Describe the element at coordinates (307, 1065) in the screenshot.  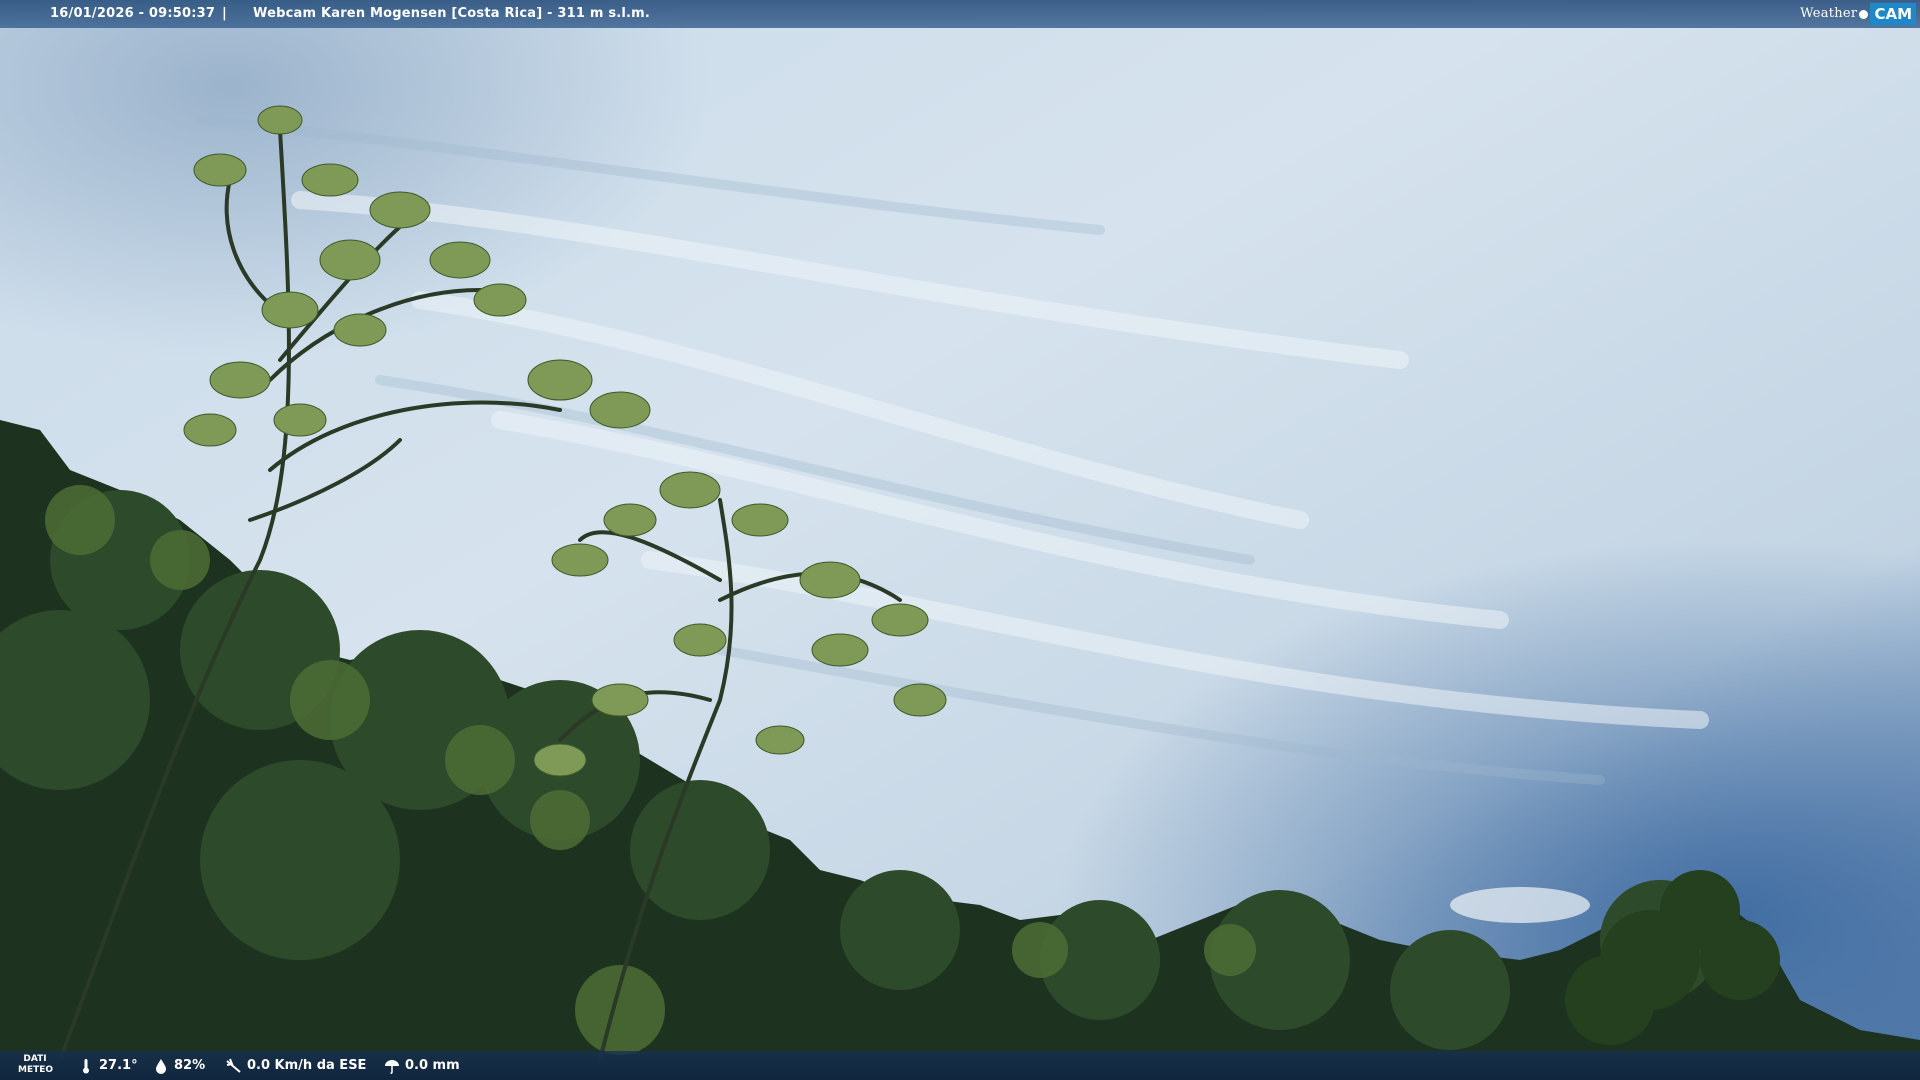
I see `wind-value: 0.0 Km/h da ESE` at that location.